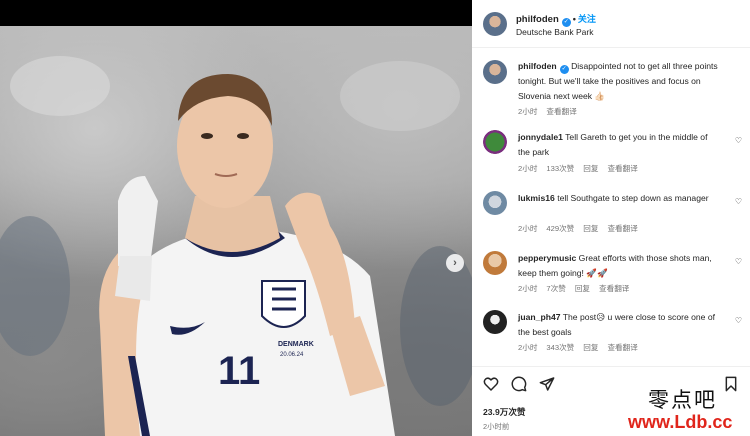  Describe the element at coordinates (582, 168) in the screenshot. I see `comment-meta: 2小时 133次赞 回复 查看翻译` at that location.